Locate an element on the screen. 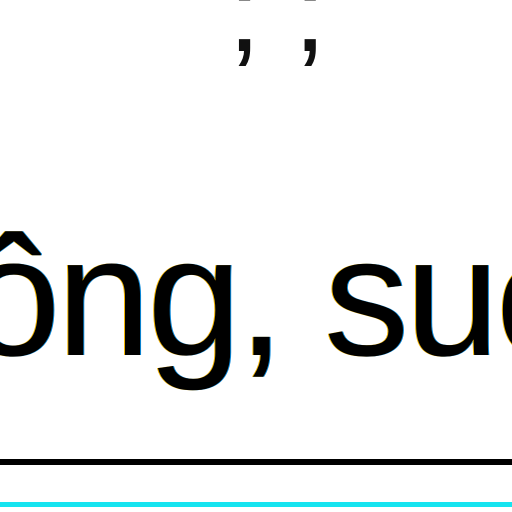  cyan-divider-line is located at coordinates (256, 504).